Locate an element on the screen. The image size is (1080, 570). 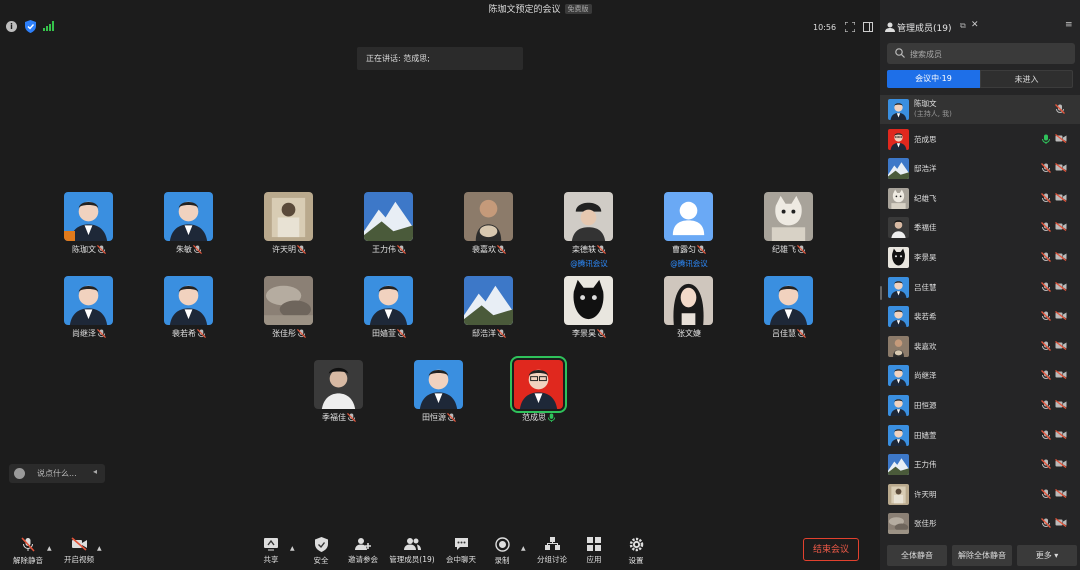
shield-icon is located at coordinates (30, 26).